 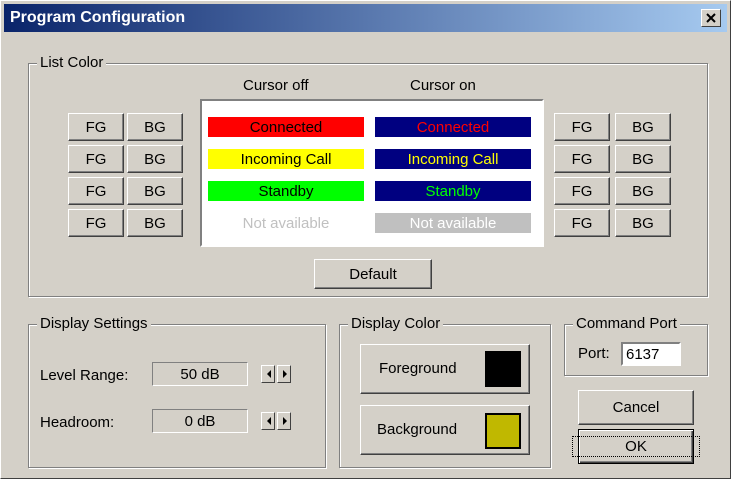 I want to click on cursor-off-header: Cursor off, so click(x=276, y=85).